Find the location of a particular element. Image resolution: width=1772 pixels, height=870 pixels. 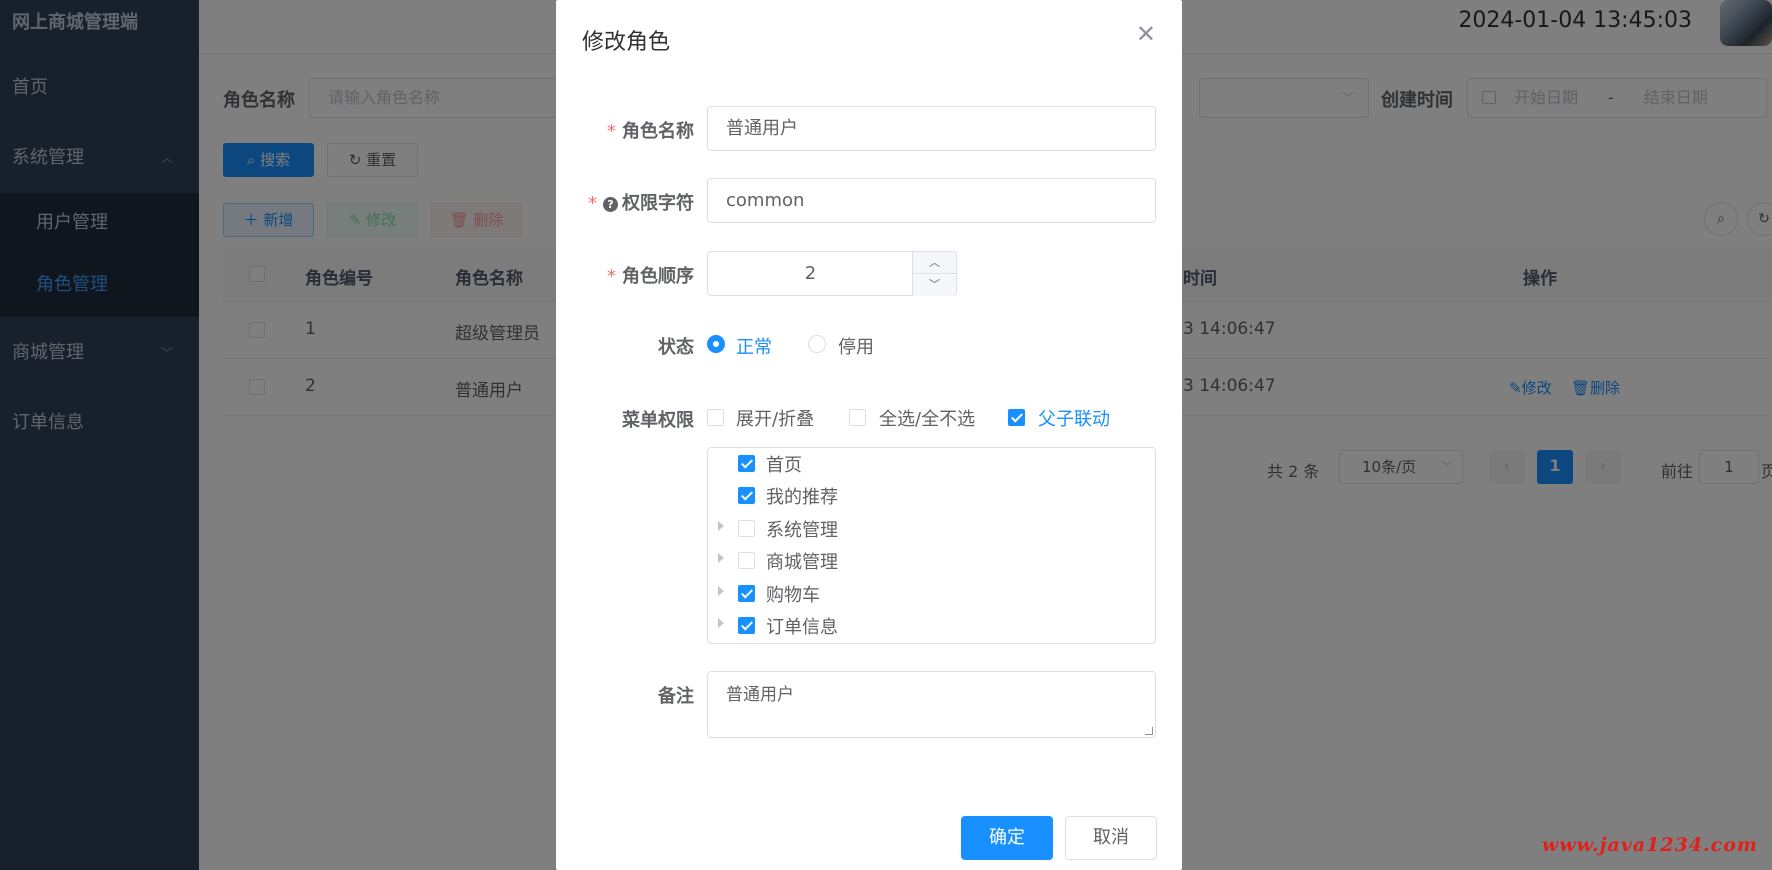

tree-node-cart: 购物车 is located at coordinates (931, 594).